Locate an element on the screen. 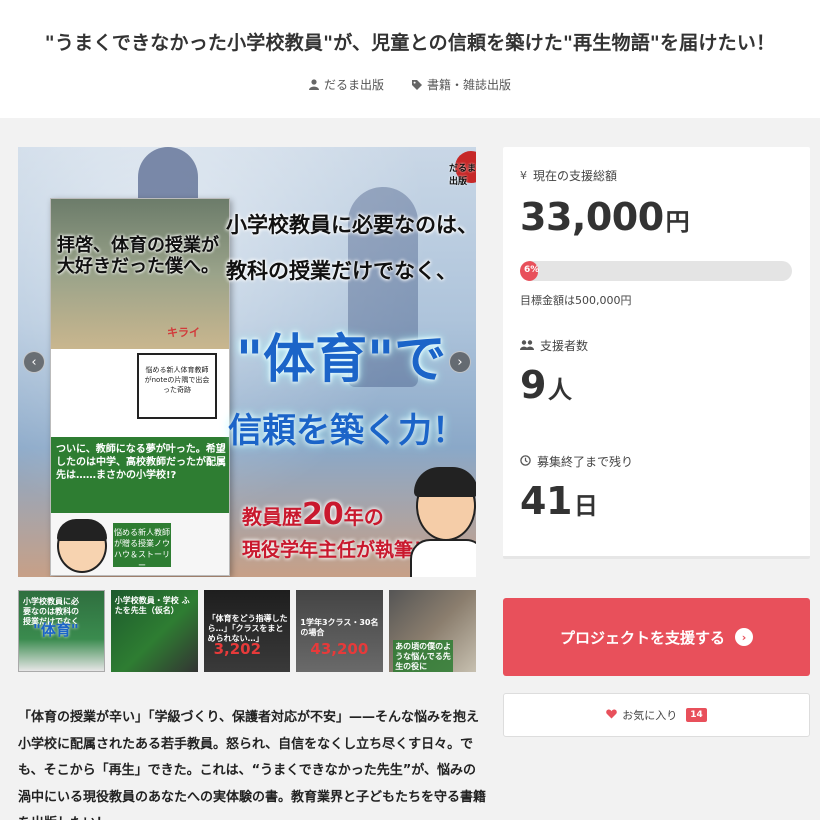 The image size is (820, 820). remaining-days: 41日 is located at coordinates (559, 501).